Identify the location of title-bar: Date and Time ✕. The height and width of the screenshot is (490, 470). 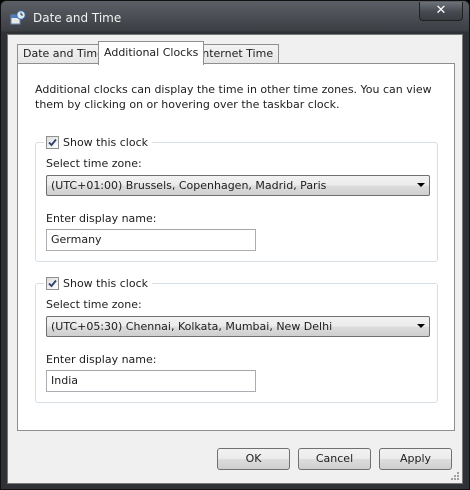
(235, 17).